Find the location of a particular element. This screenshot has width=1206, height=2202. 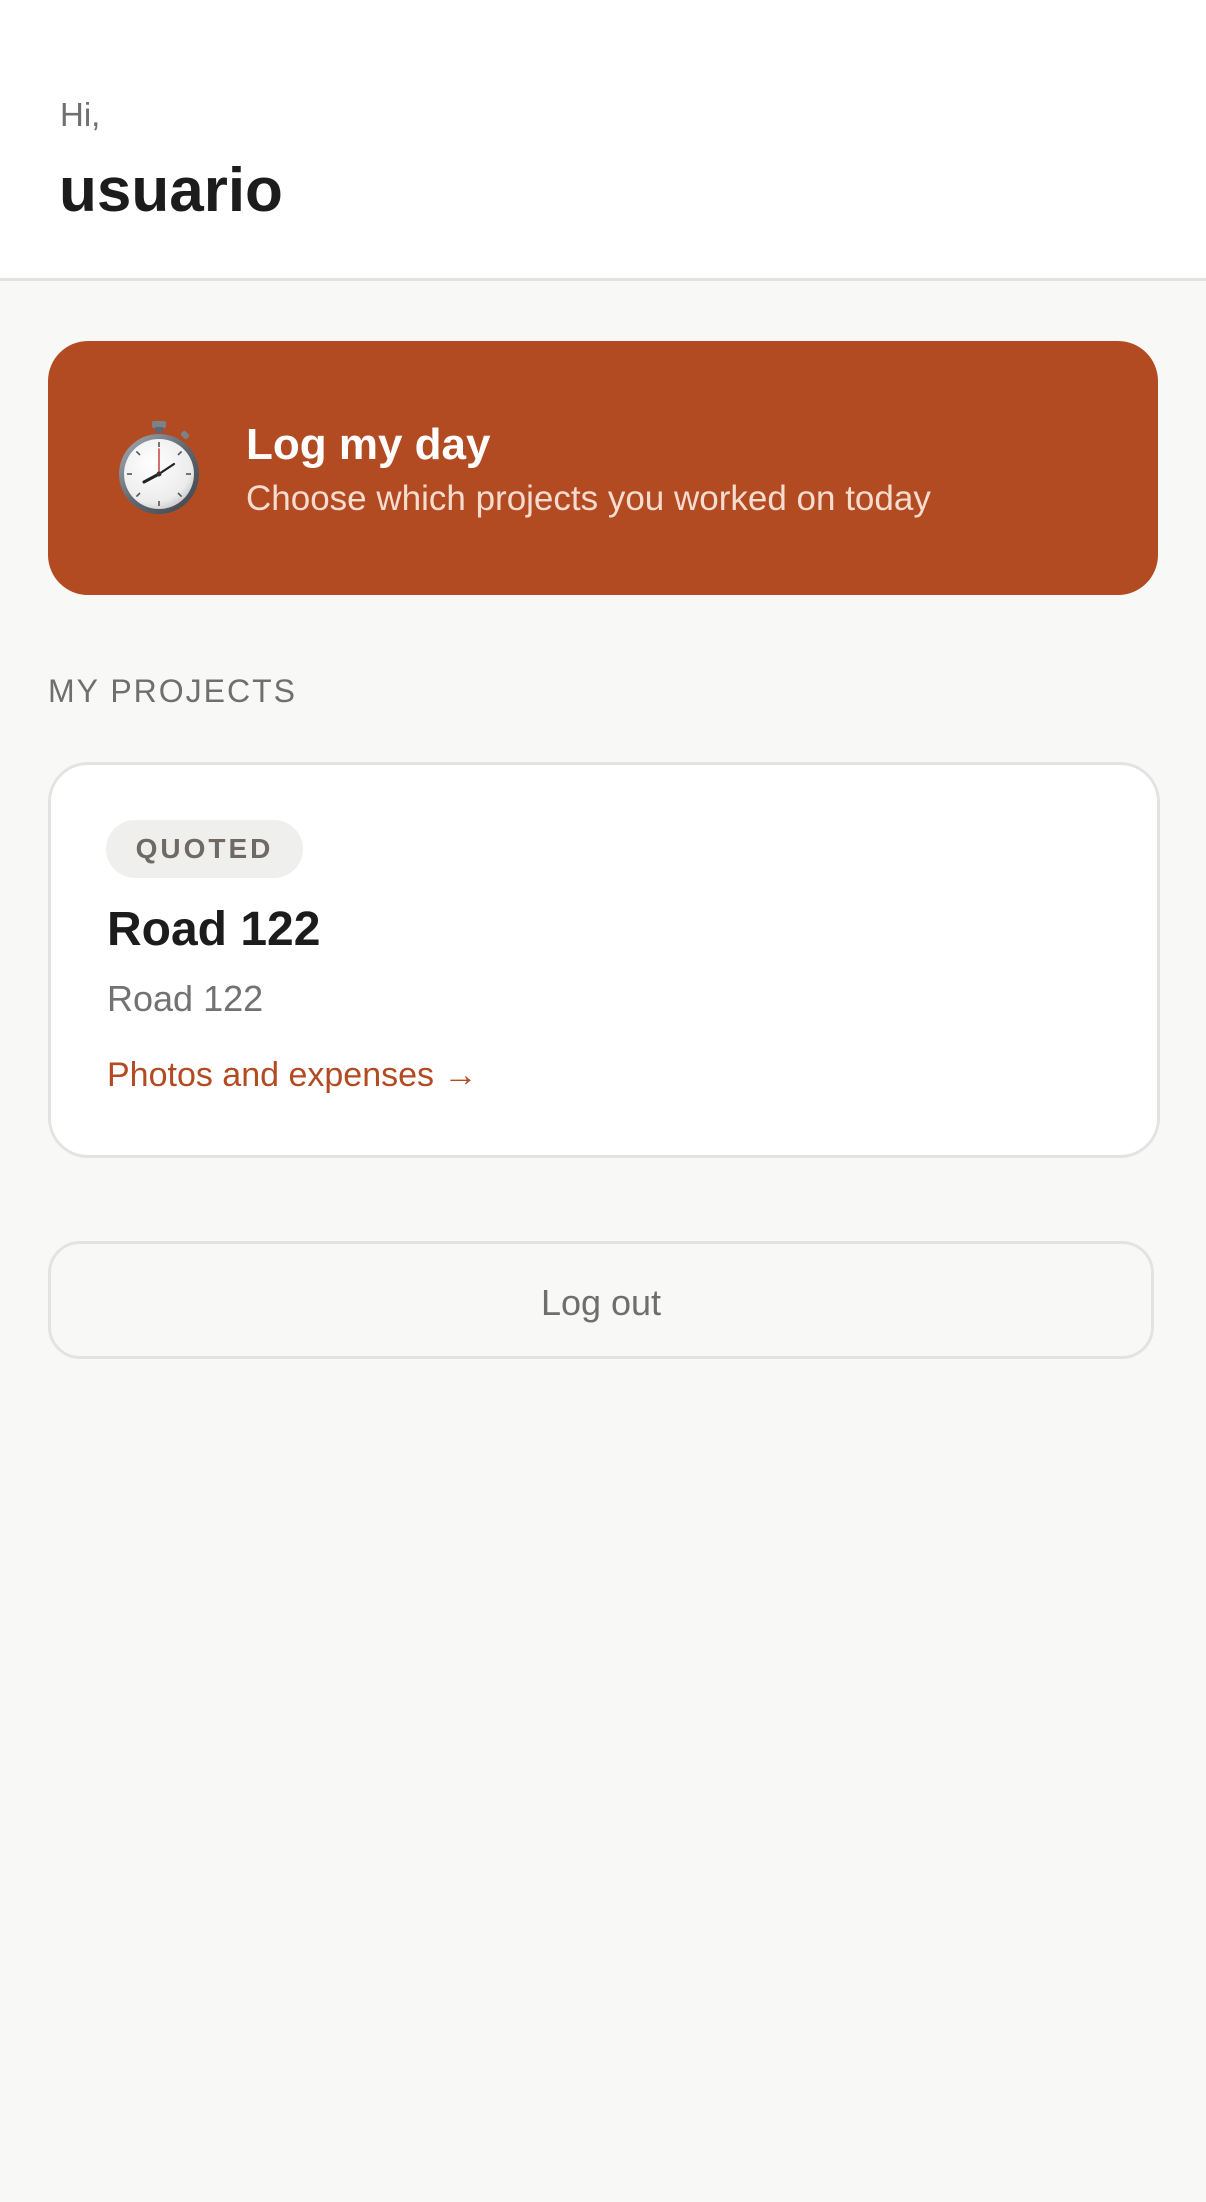

username-heading: usuario is located at coordinates (171, 190).